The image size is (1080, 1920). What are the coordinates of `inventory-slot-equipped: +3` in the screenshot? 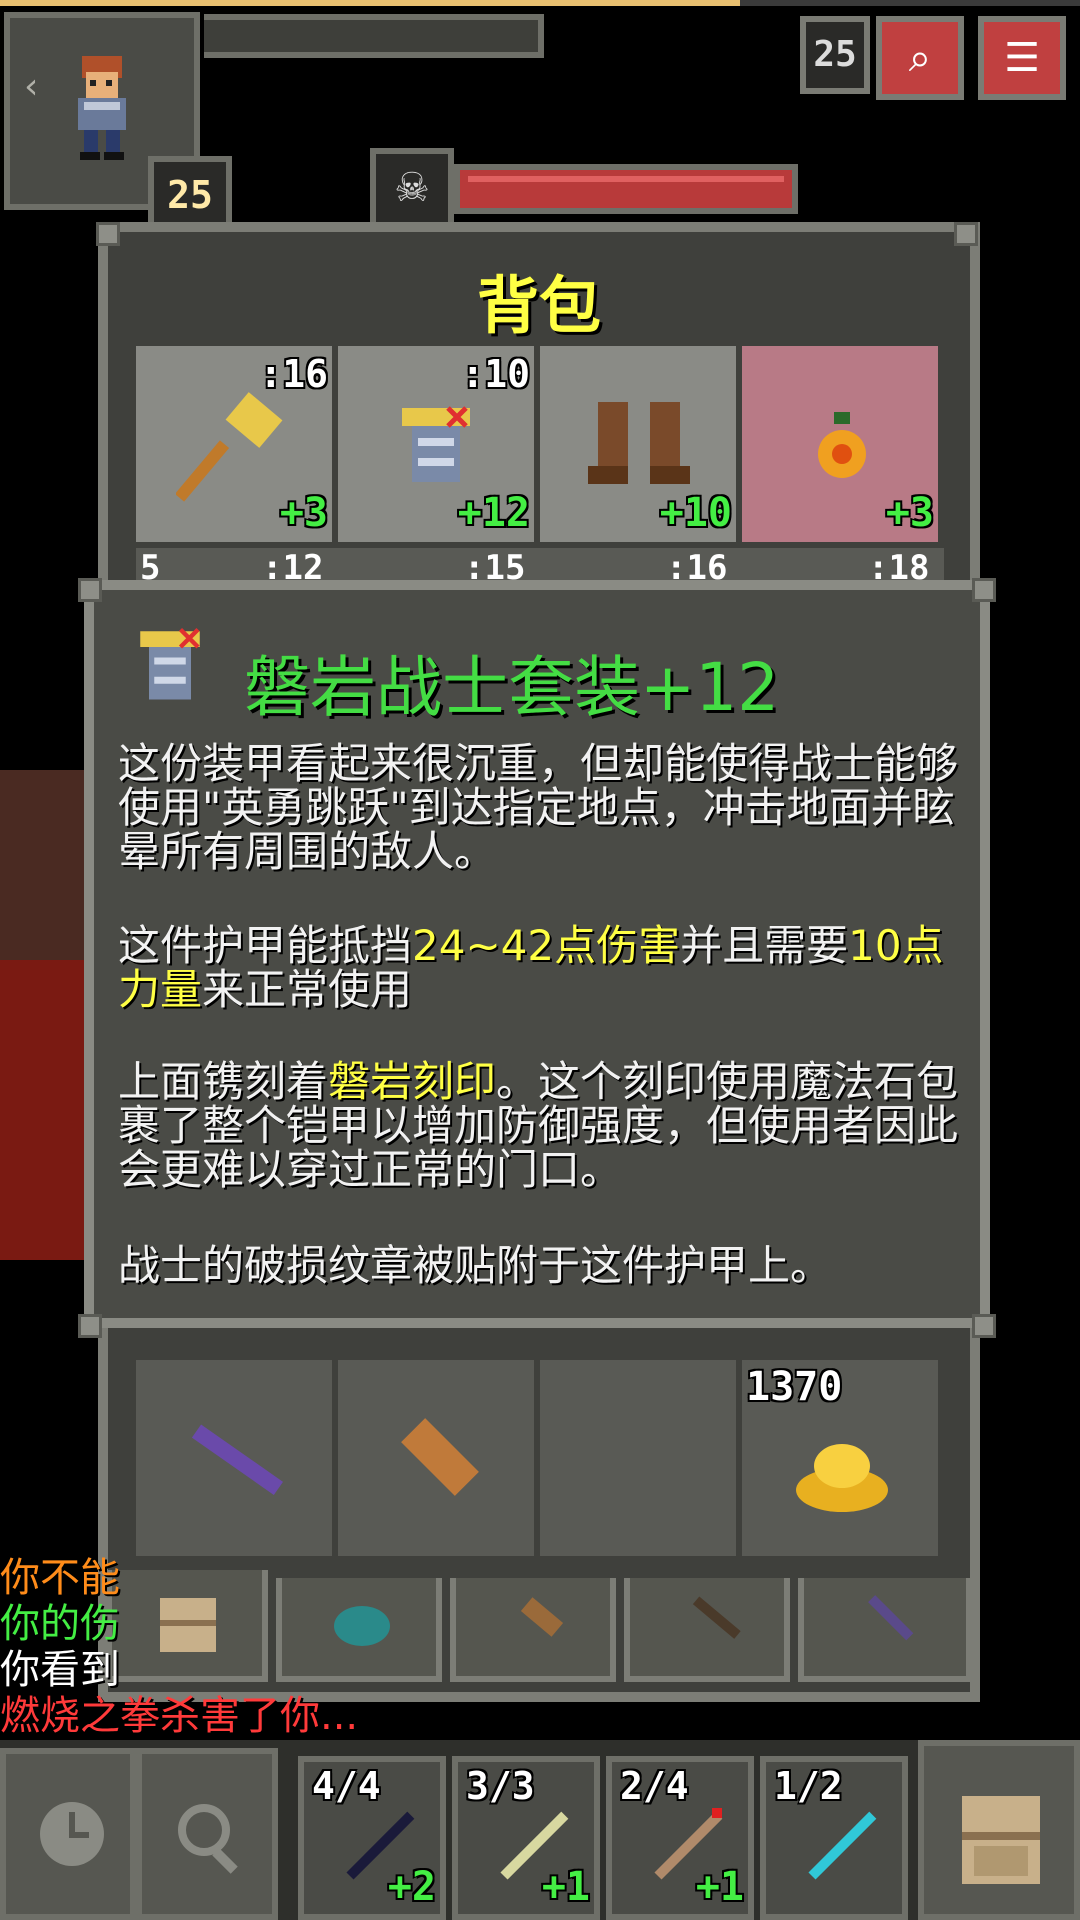 It's located at (840, 444).